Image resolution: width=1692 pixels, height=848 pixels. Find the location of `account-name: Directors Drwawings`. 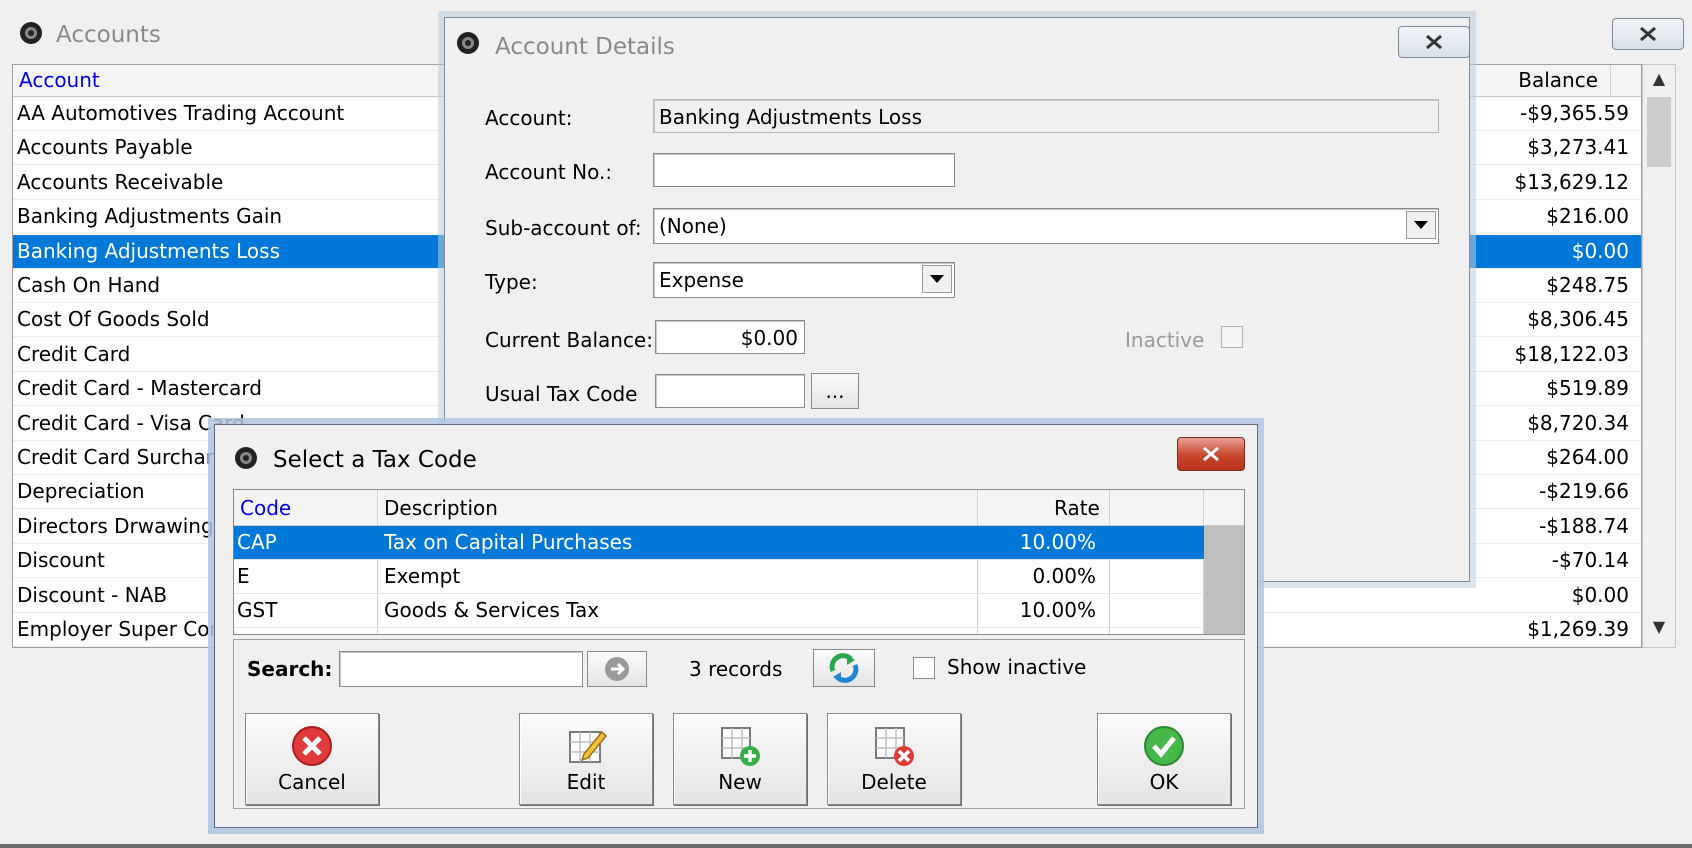

account-name: Directors Drwawings is located at coordinates (121, 525).